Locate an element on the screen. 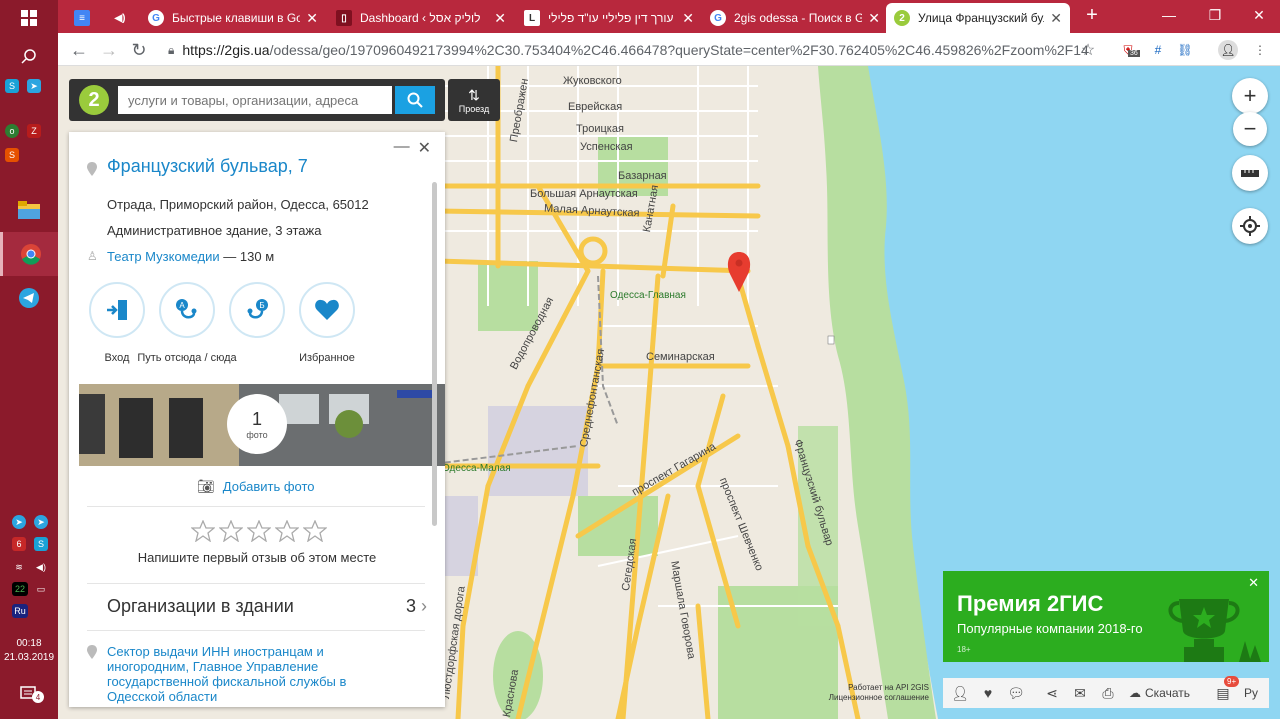 The width and height of the screenshot is (1280, 719). search-bar: 2 is located at coordinates (257, 100).